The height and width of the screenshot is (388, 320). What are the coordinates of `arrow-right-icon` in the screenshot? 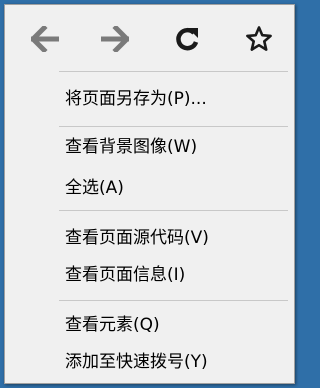 It's located at (115, 39).